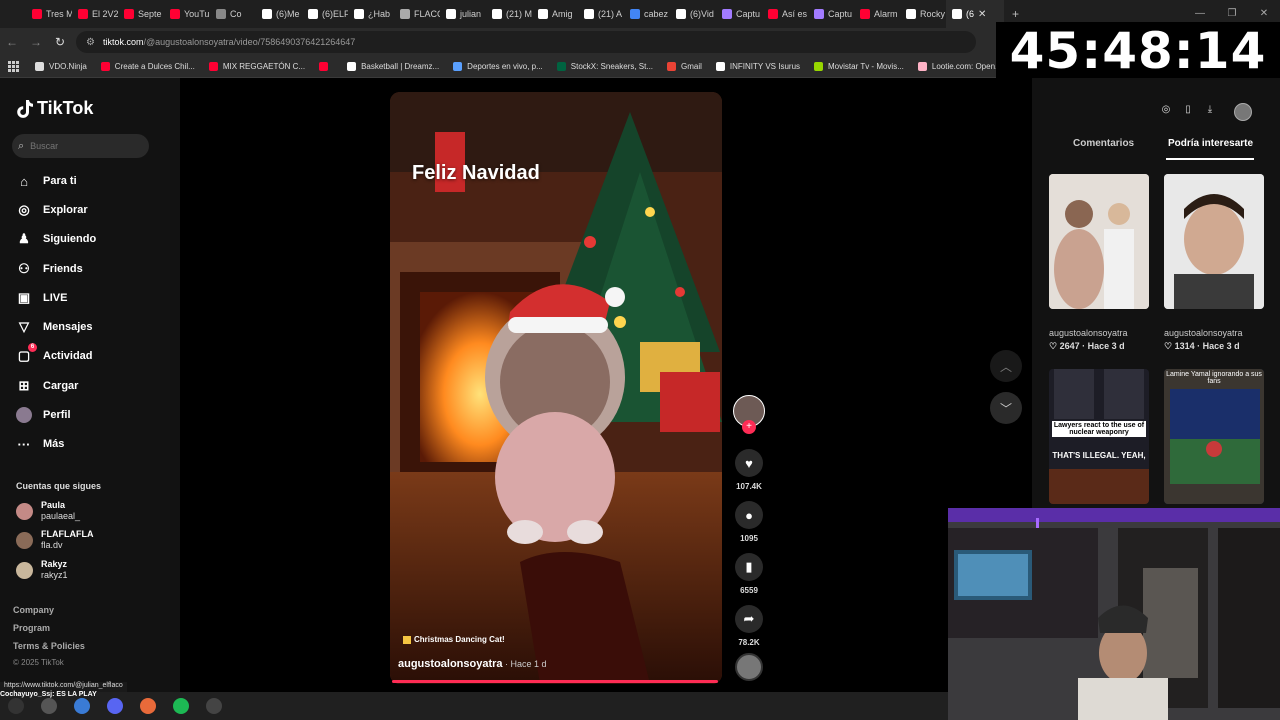  I want to click on nav-item-perfil: Perfil, so click(43, 415).